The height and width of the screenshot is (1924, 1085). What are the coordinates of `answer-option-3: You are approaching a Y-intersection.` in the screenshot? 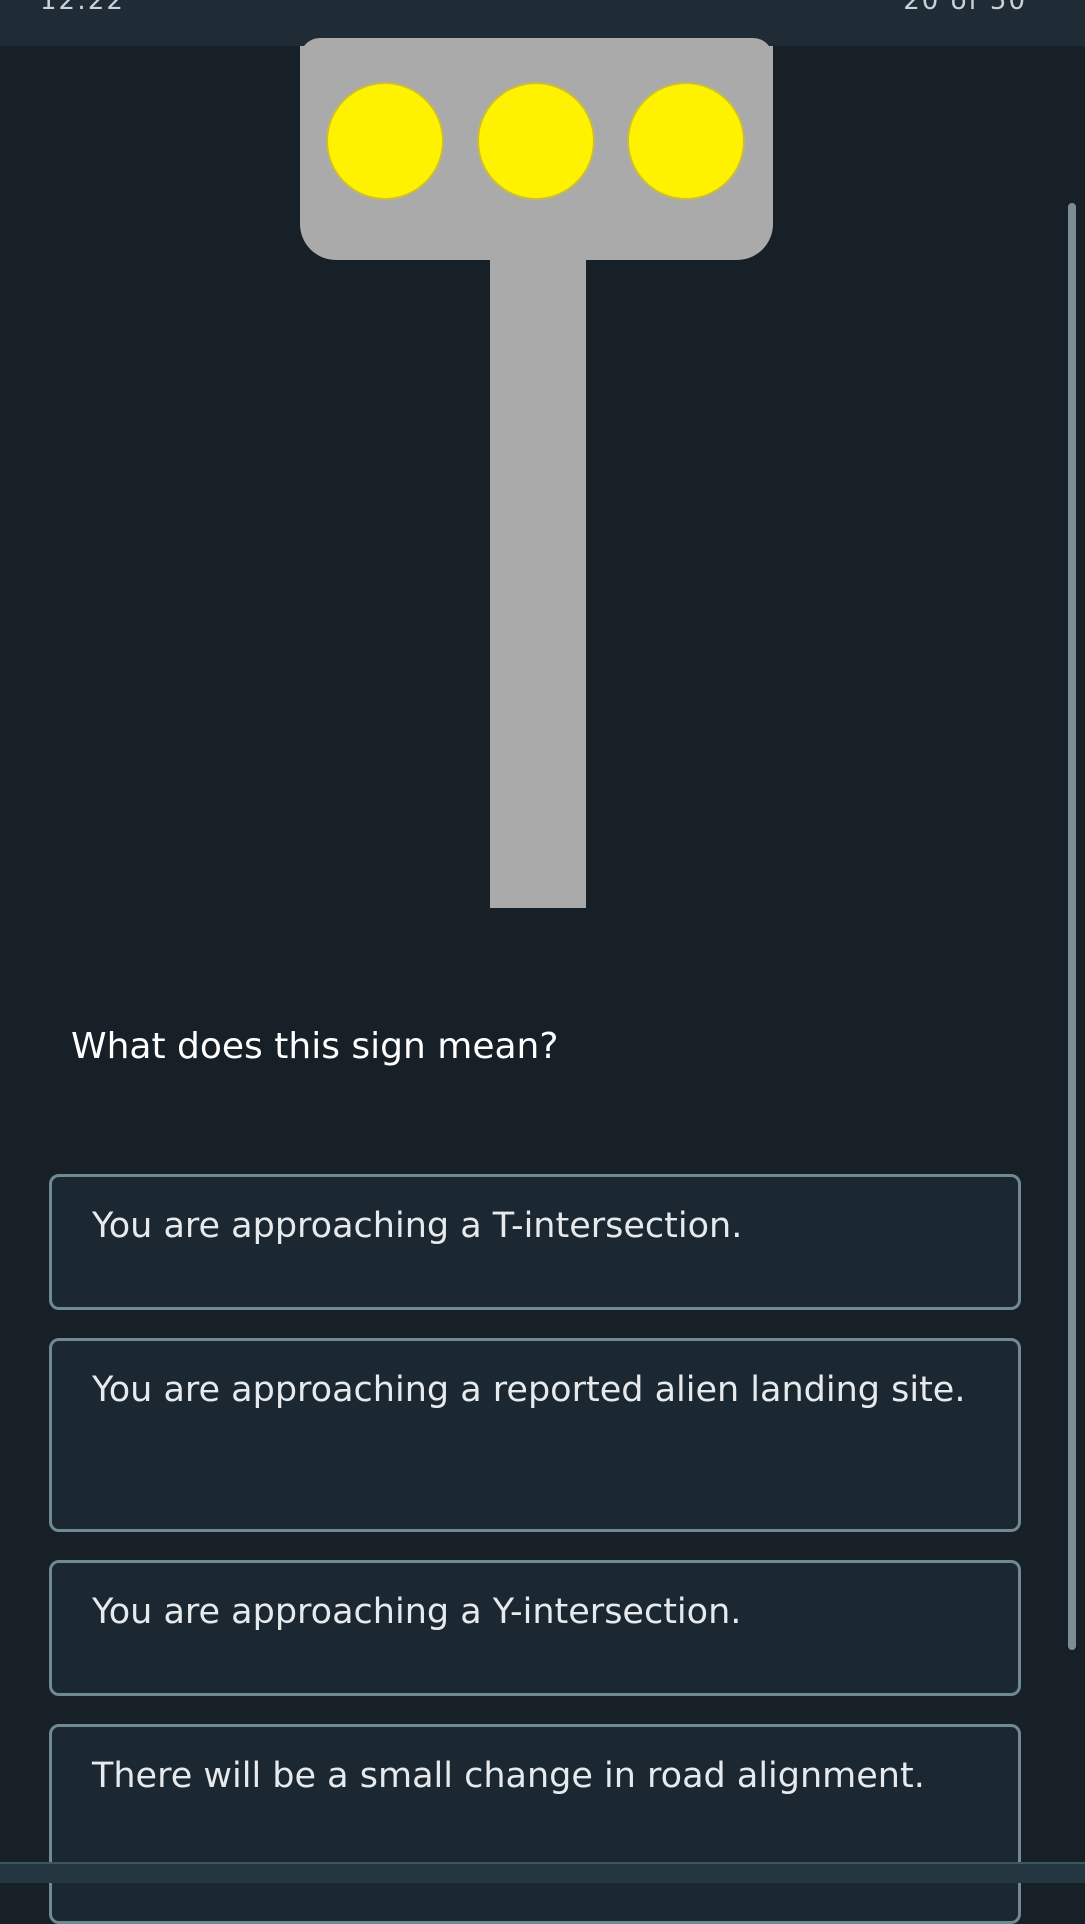 It's located at (535, 1628).